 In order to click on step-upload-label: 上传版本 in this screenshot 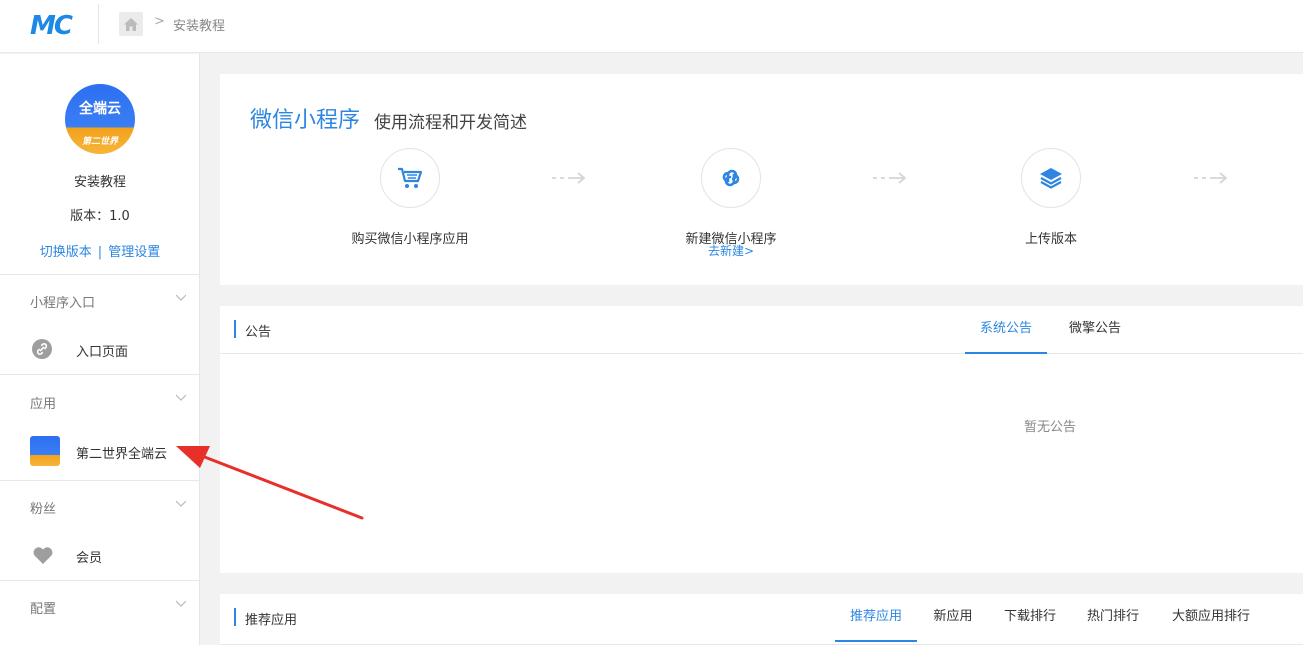, I will do `click(1050, 239)`.